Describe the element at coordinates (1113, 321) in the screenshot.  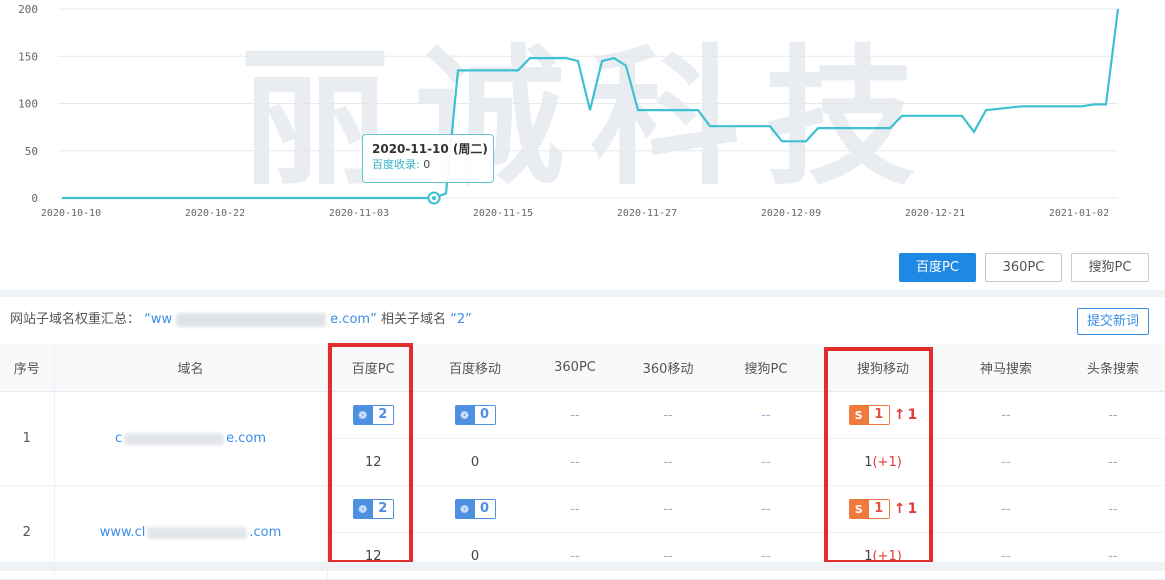
I see `submit-new-keyword-button: 提交新词` at that location.